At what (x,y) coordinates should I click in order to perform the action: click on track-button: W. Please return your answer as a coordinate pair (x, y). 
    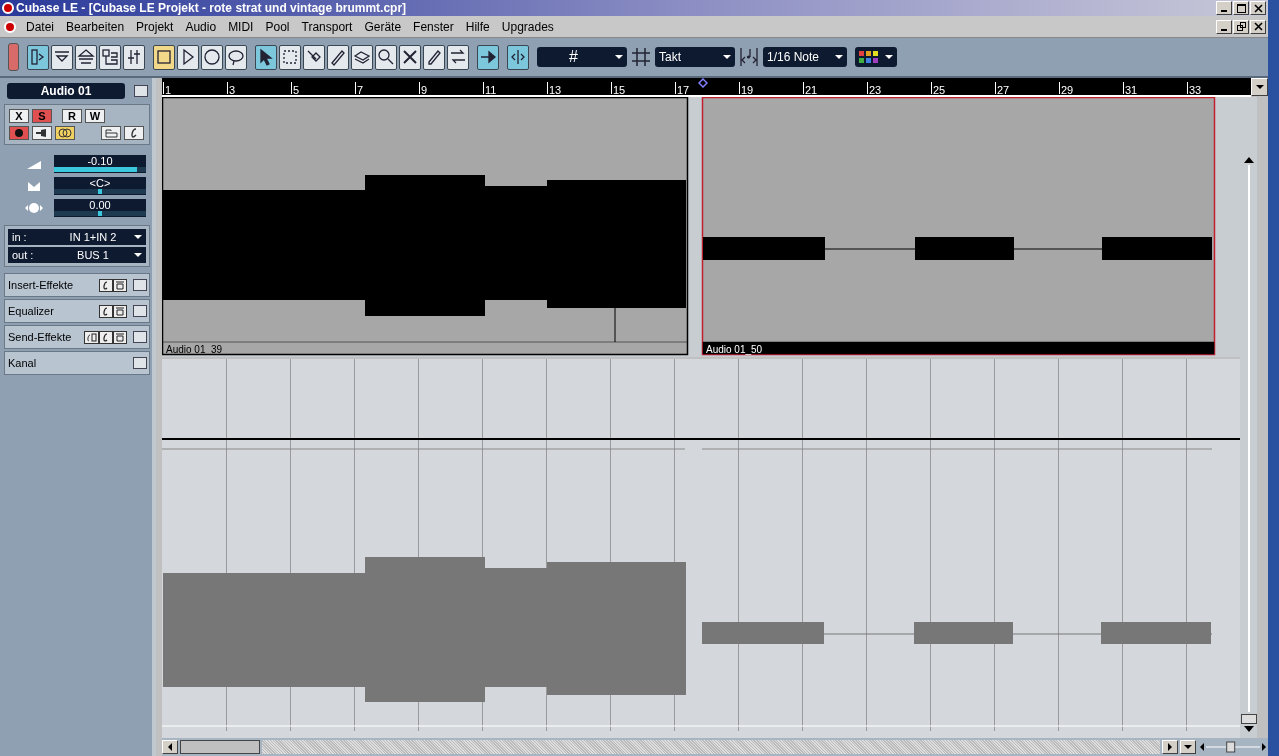
    Looking at the image, I should click on (95, 116).